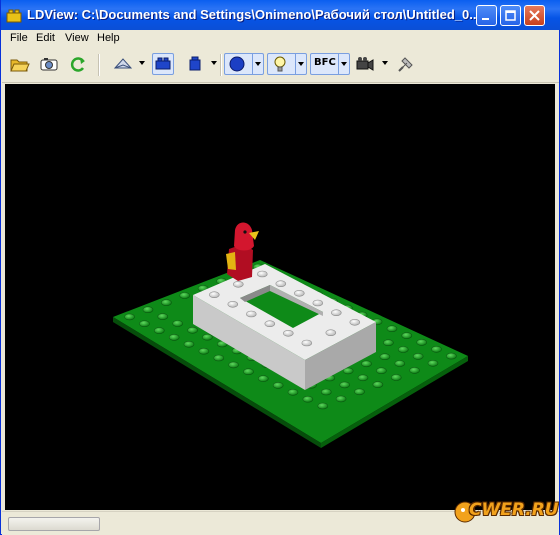 This screenshot has width=560, height=535. What do you see at coordinates (280, 39) in the screenshot?
I see `menu-bar: File Edit View Help` at bounding box center [280, 39].